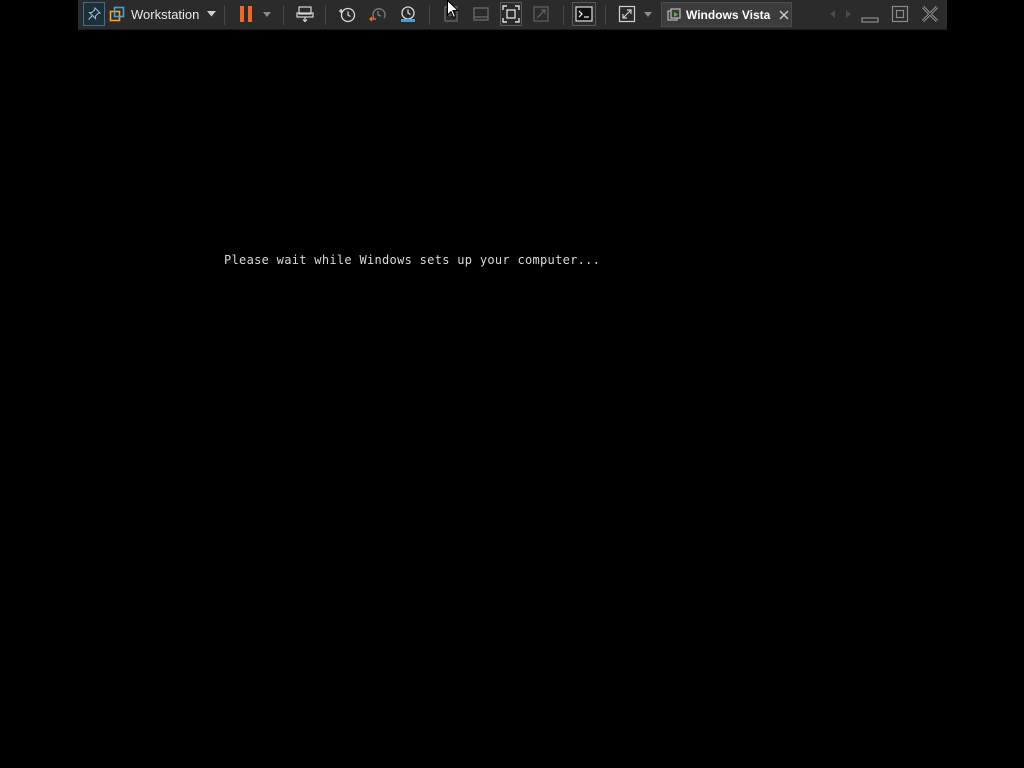 Image resolution: width=1024 pixels, height=768 pixels. I want to click on console-view-button, so click(584, 14).